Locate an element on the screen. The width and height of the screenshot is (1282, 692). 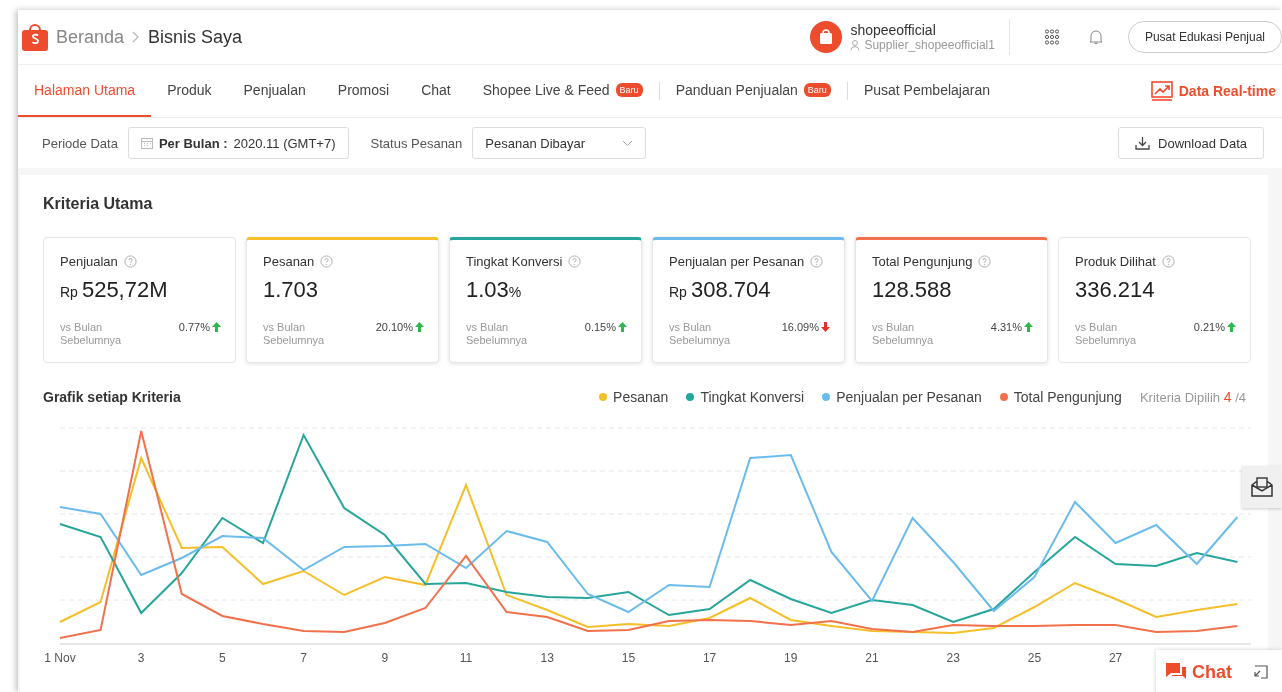
period-label: Periode Data is located at coordinates (80, 143).